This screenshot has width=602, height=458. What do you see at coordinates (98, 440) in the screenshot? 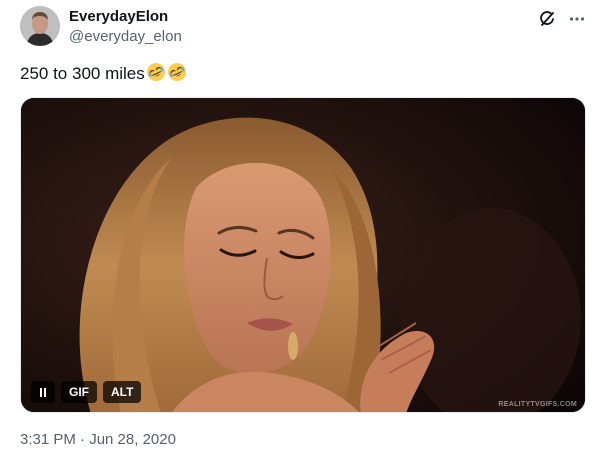
I see `tweet-timestamp: 3:31 PM · Jun 28, 2020` at bounding box center [98, 440].